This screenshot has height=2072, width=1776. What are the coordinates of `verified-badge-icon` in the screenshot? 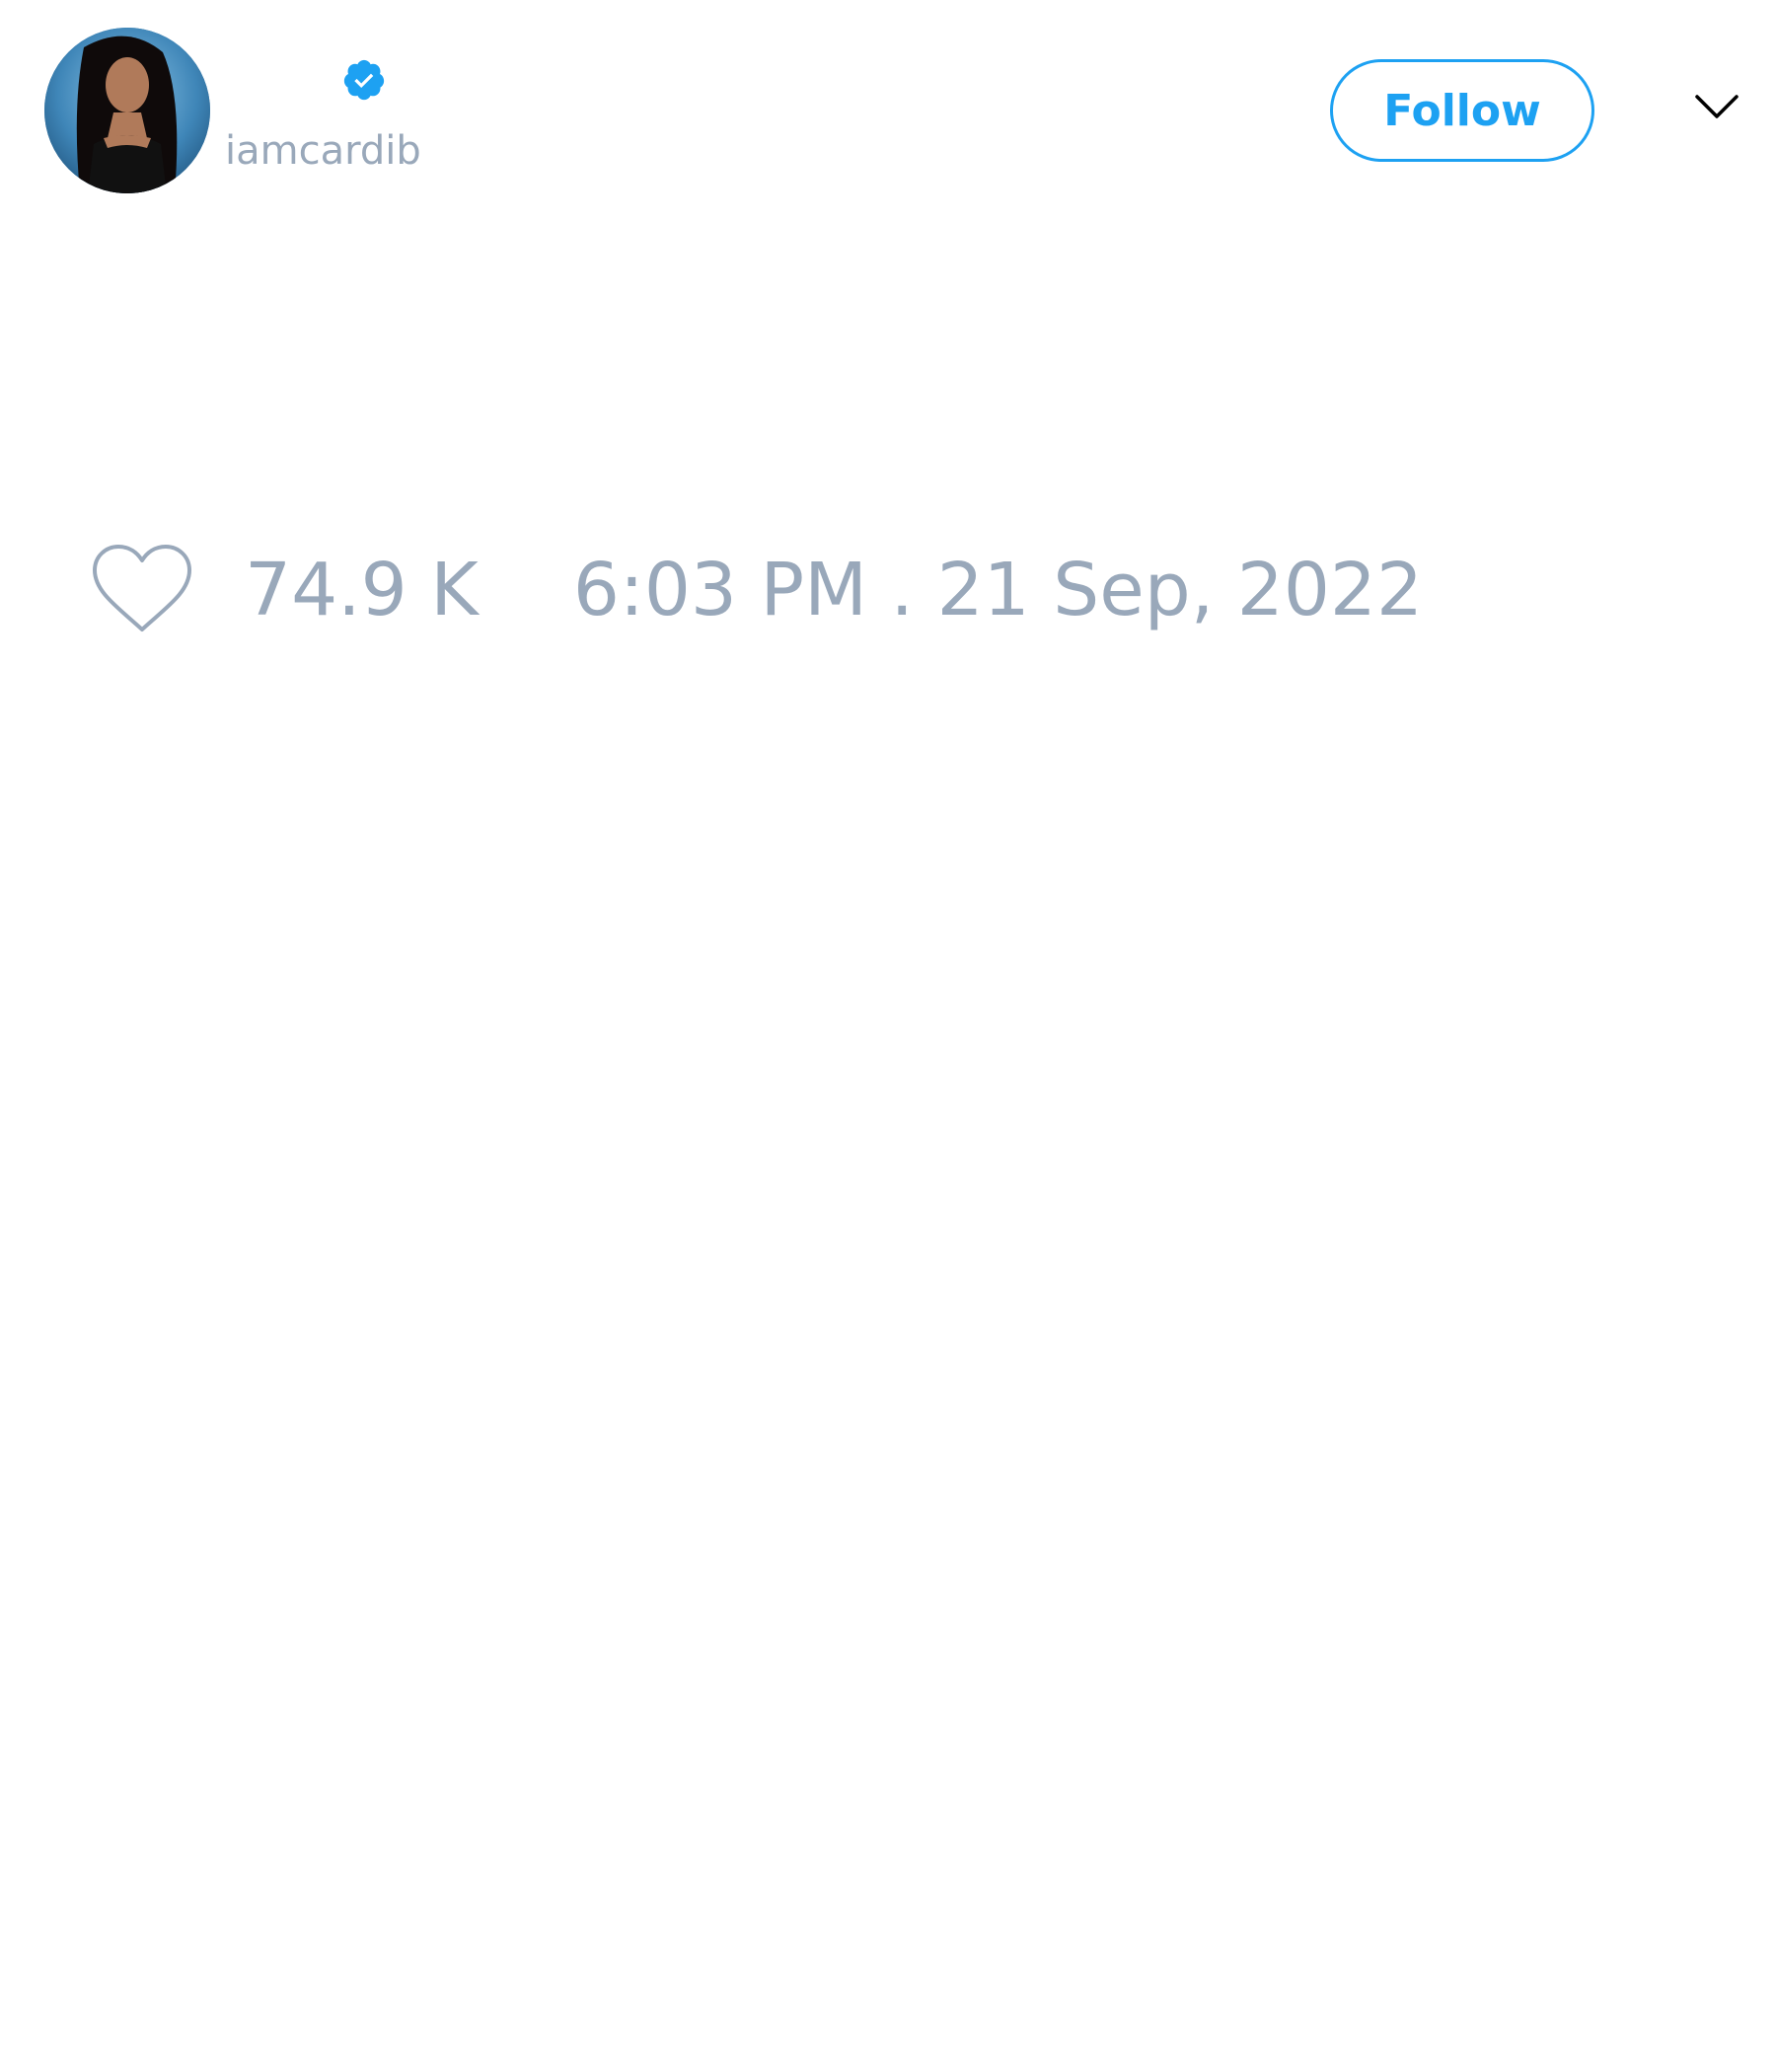 It's located at (364, 80).